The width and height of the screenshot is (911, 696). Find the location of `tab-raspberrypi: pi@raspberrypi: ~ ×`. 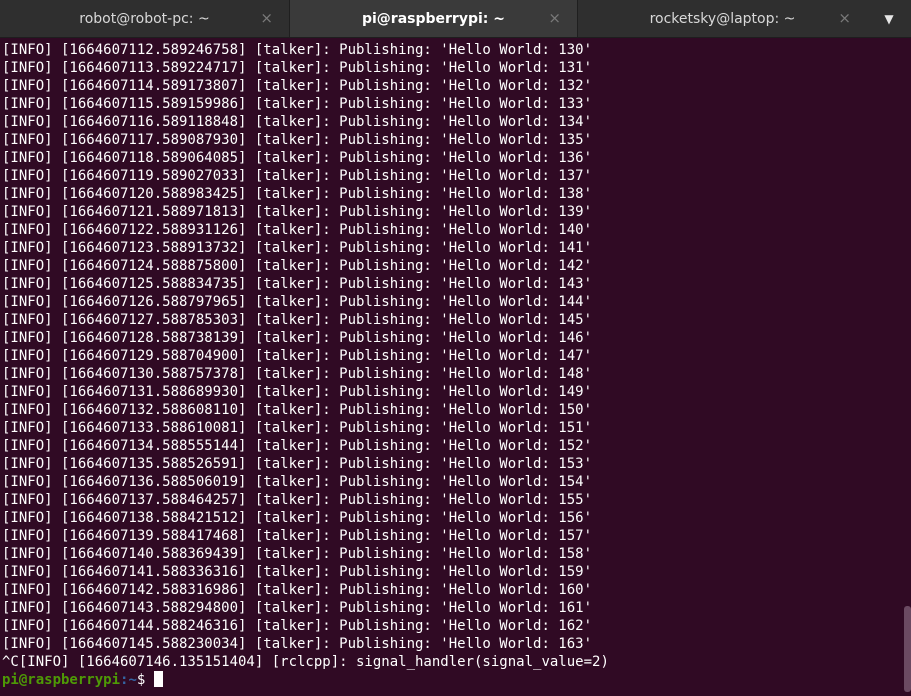

tab-raspberrypi: pi@raspberrypi: ~ × is located at coordinates (433, 18).